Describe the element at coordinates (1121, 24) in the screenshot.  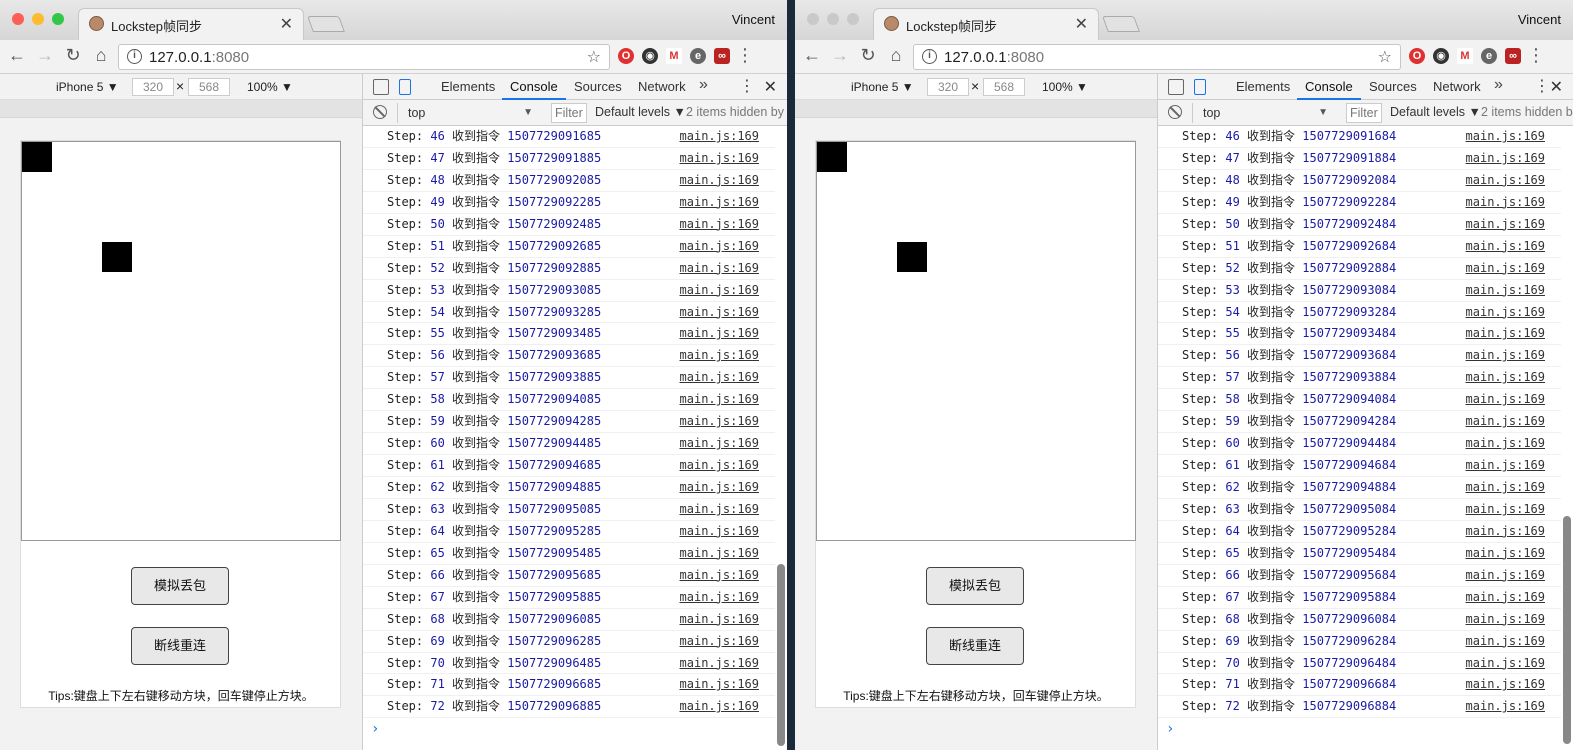
I see `new-tab-button` at that location.